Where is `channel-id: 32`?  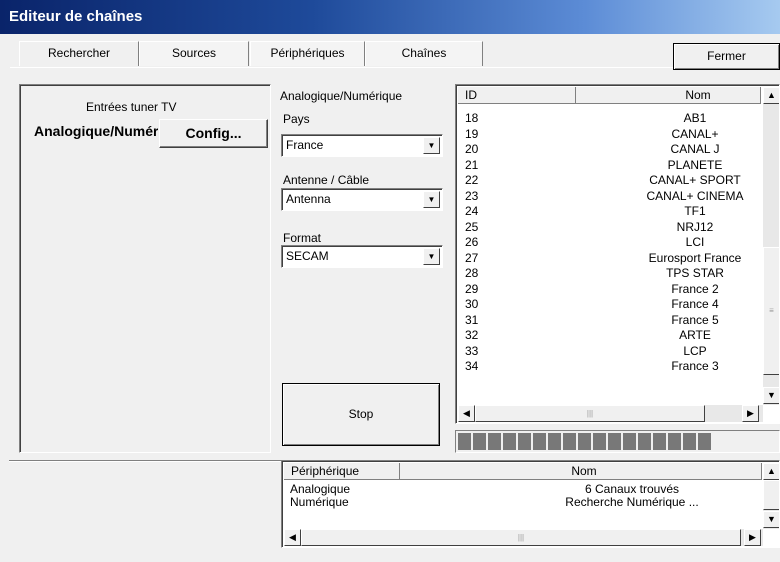
channel-id: 32 is located at coordinates (471, 335).